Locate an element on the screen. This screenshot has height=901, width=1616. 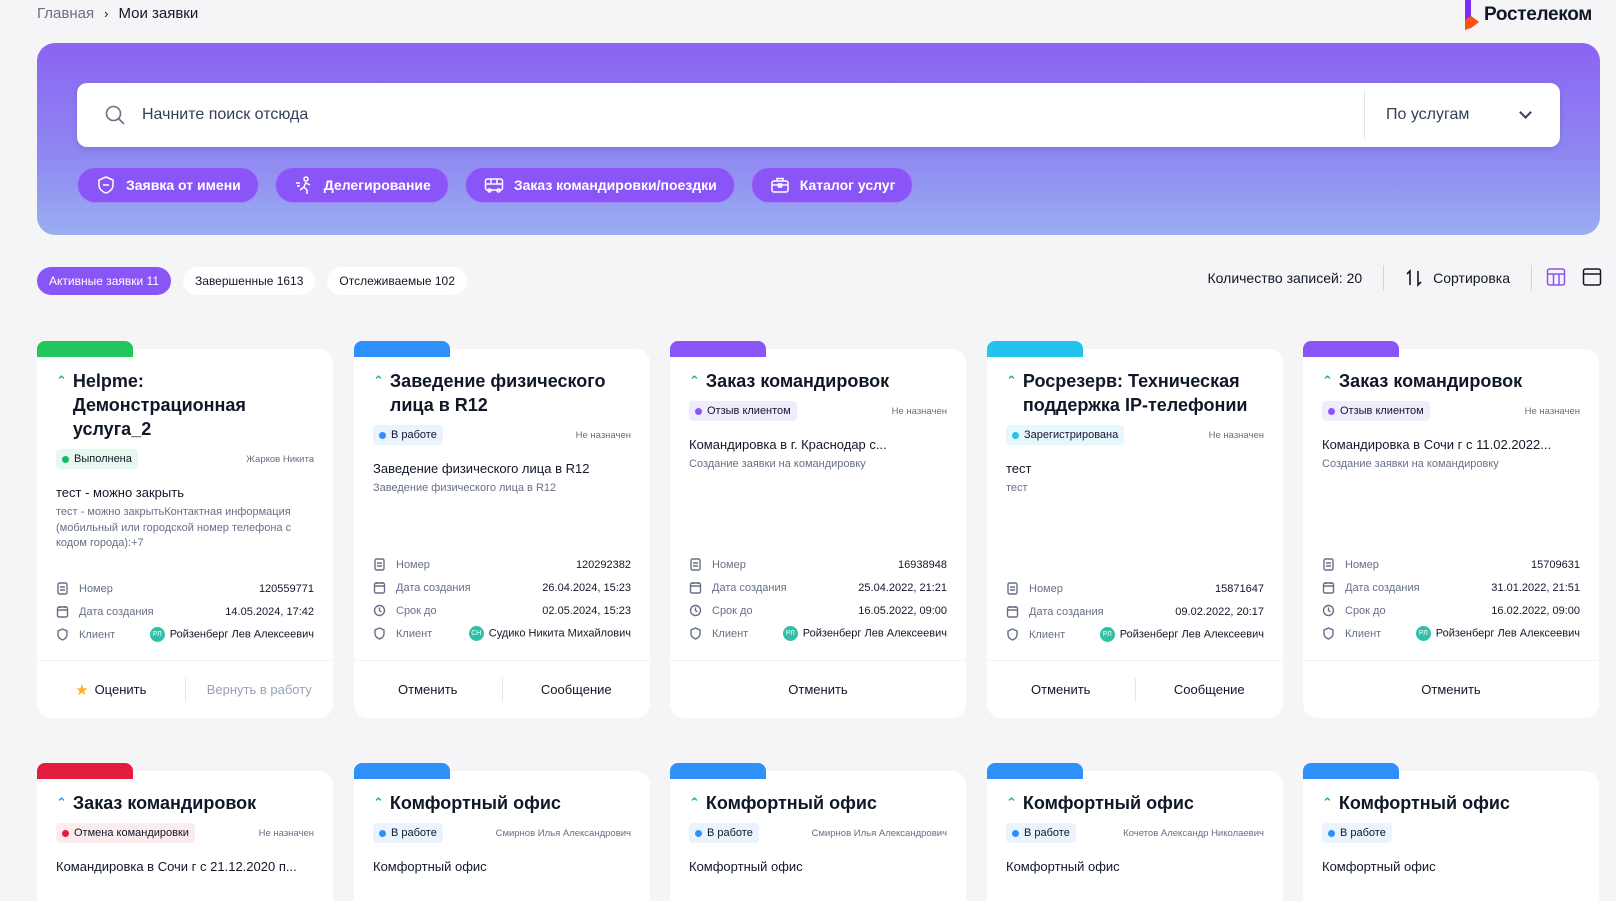
service-catalog-button: Каталог услуг is located at coordinates (832, 185).